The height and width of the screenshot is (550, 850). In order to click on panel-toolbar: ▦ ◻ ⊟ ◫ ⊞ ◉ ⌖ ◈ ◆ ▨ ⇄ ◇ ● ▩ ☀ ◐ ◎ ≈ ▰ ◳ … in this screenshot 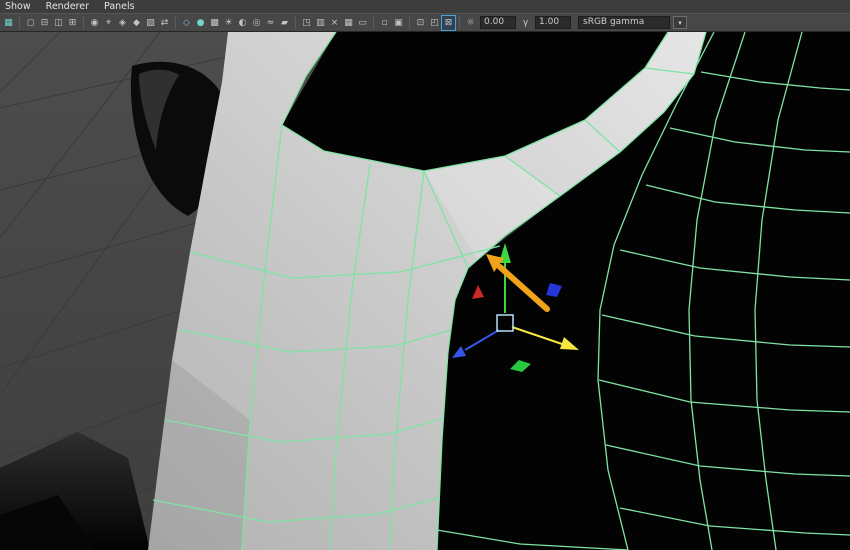, I will do `click(425, 22)`.